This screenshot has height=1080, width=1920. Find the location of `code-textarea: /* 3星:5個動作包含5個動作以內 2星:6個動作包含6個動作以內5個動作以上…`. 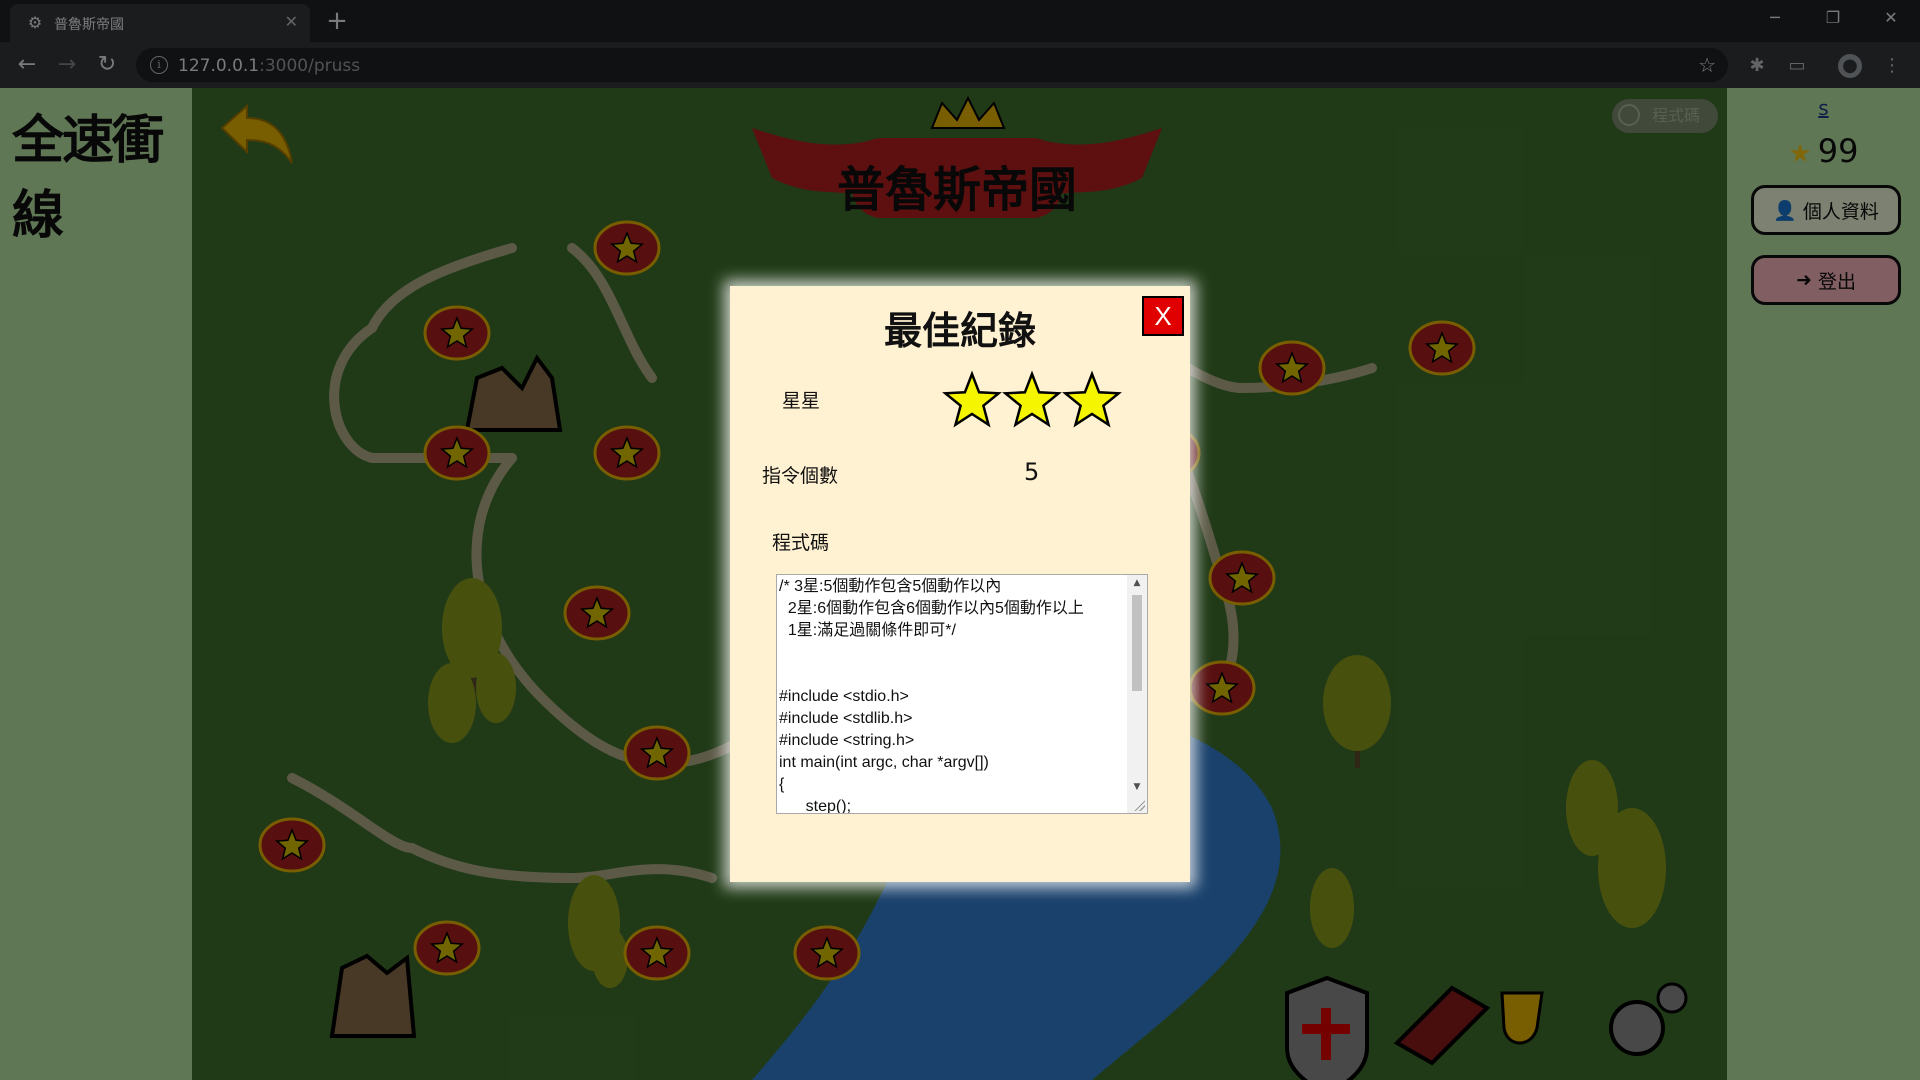

code-textarea: /* 3星:5個動作包含5個動作以內 2星:6個動作包含6個動作以內5個動作以上… is located at coordinates (962, 694).